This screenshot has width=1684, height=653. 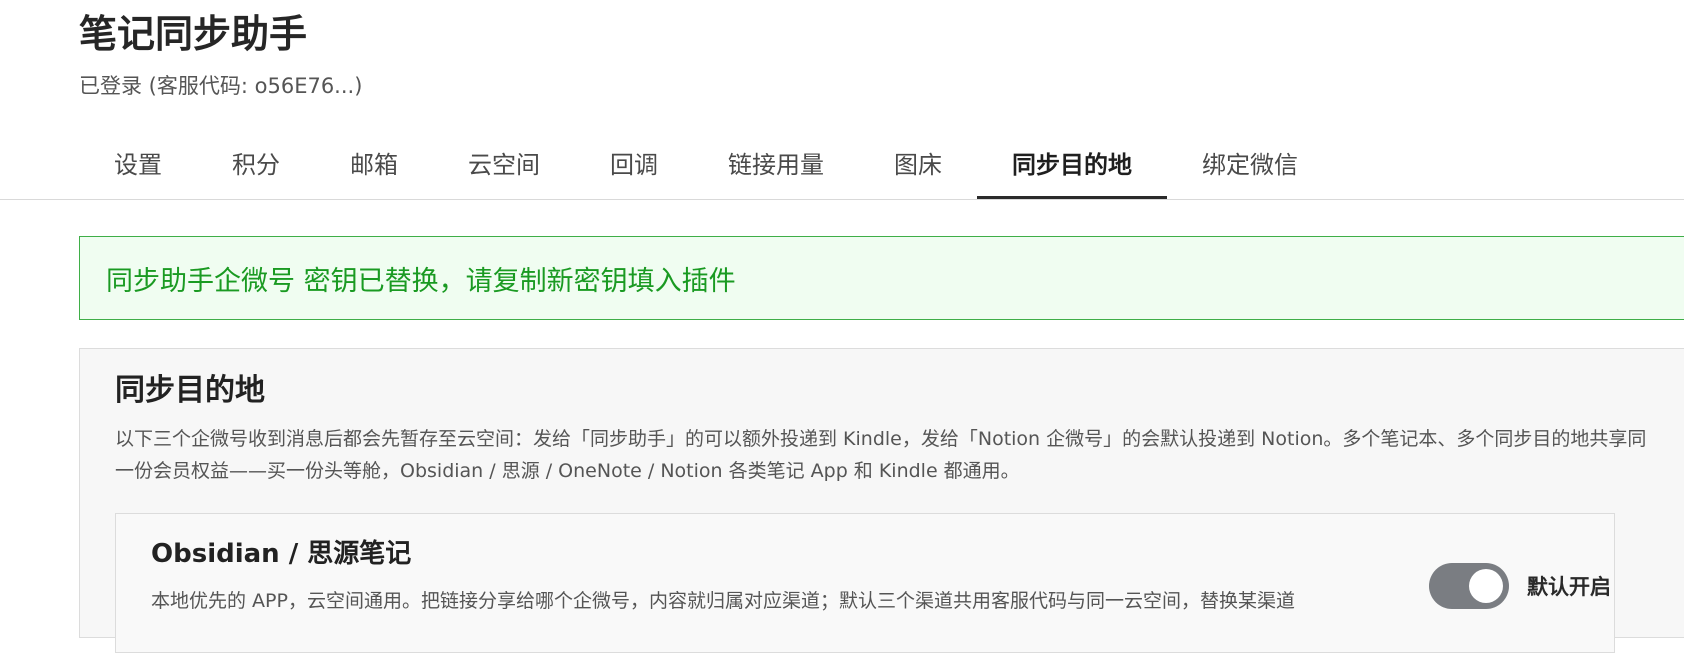 I want to click on default-enabled-toggle, so click(x=1469, y=586).